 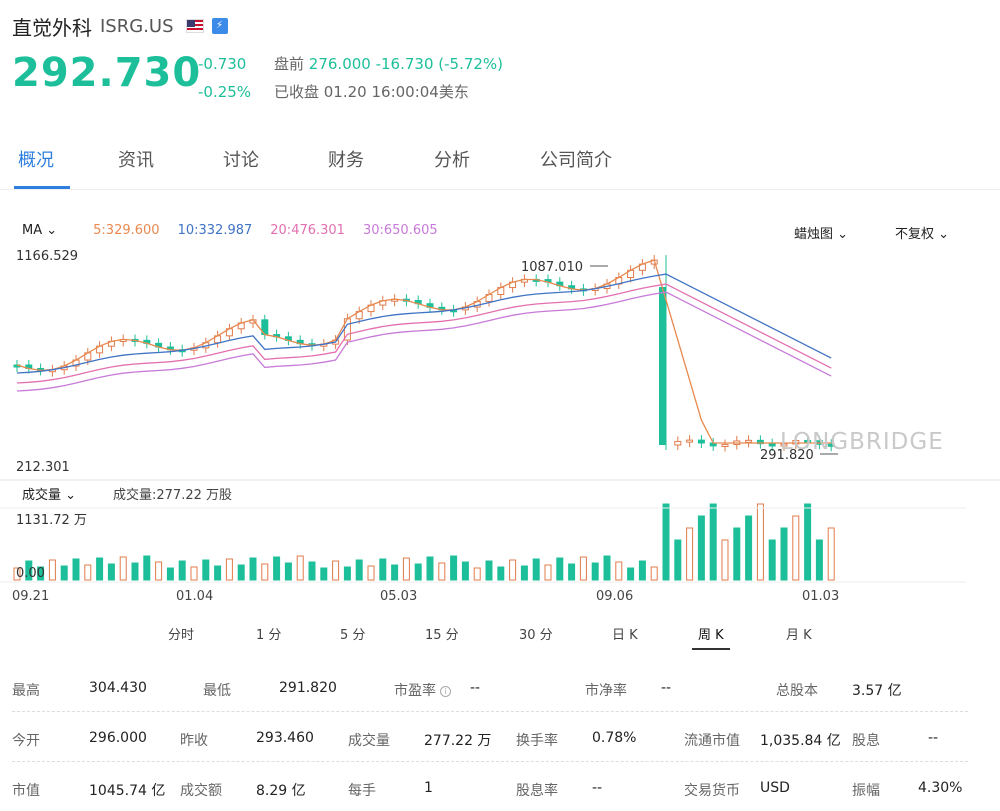 What do you see at coordinates (862, 442) in the screenshot?
I see `watermark: LONGBRIDGE` at bounding box center [862, 442].